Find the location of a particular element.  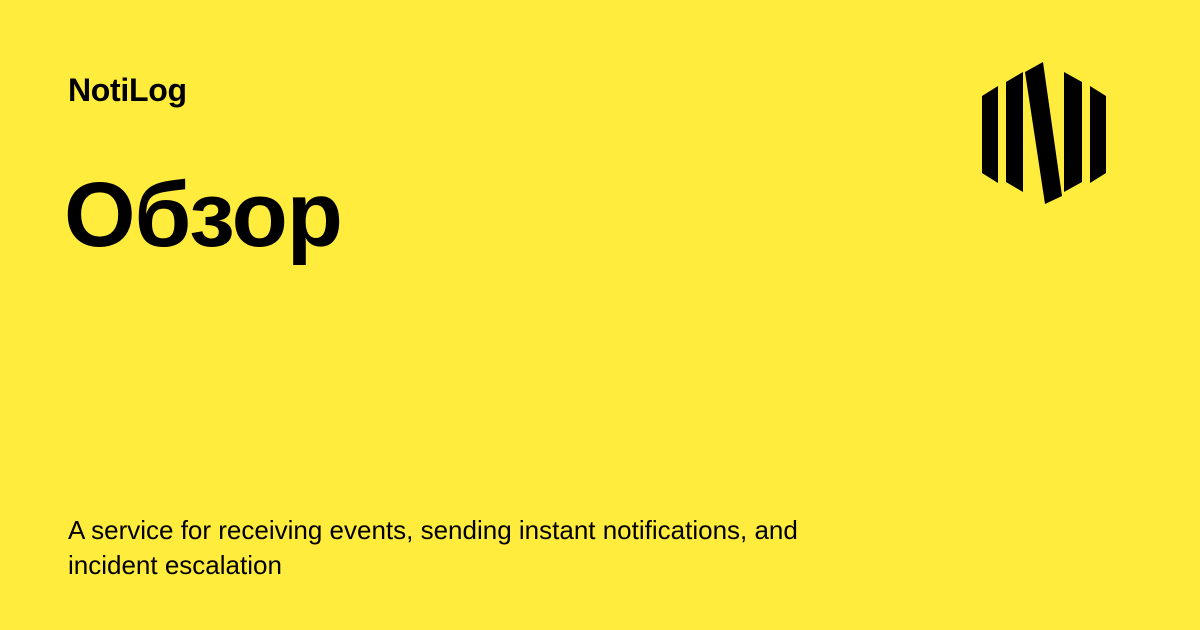

brand-name: NotiLog is located at coordinates (127, 90).